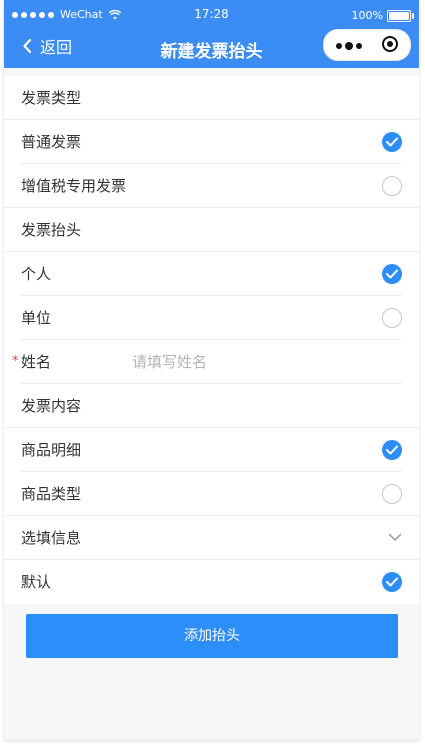 The image size is (425, 748). I want to click on option-label: 商品明细, so click(51, 450).